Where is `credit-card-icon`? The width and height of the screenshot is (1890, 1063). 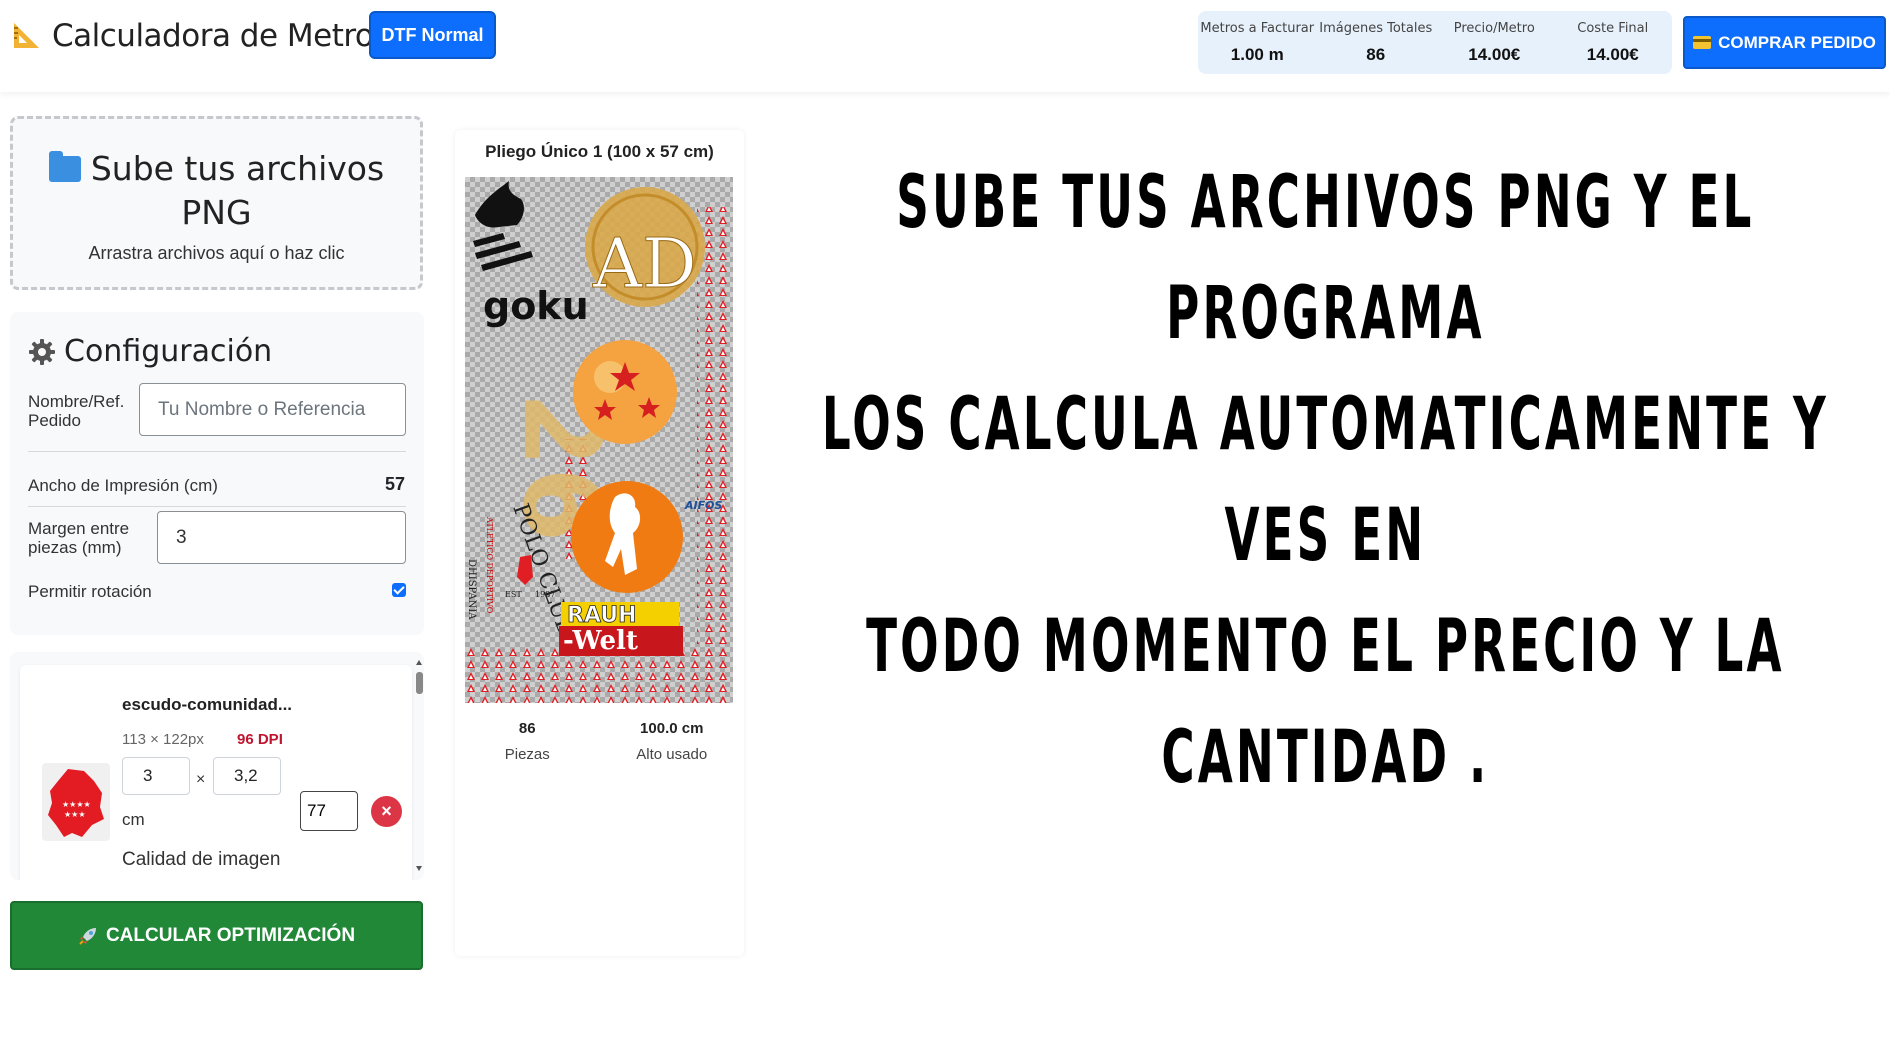 credit-card-icon is located at coordinates (1702, 42).